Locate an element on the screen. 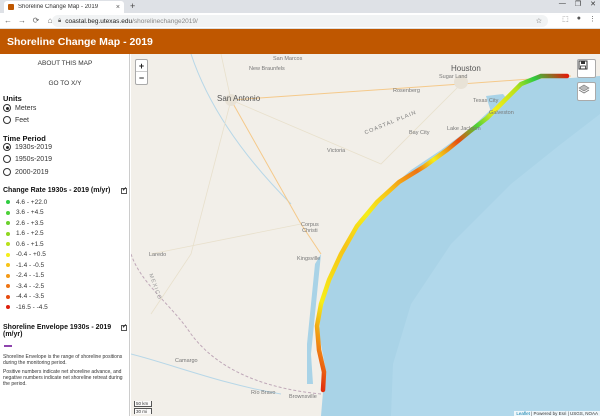 The width and height of the screenshot is (600, 416). legend-row: -2.4 - -1.5 is located at coordinates (27, 276).